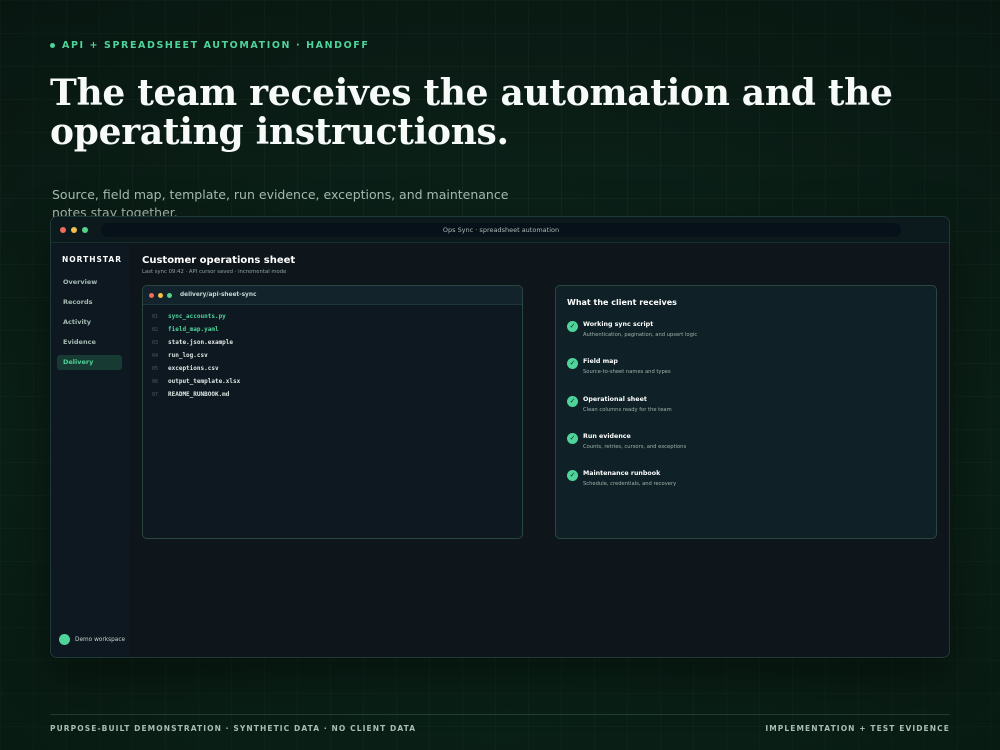 The width and height of the screenshot is (1000, 750). Describe the element at coordinates (92, 259) in the screenshot. I see `brand-logo: NORTHSTAR` at that location.